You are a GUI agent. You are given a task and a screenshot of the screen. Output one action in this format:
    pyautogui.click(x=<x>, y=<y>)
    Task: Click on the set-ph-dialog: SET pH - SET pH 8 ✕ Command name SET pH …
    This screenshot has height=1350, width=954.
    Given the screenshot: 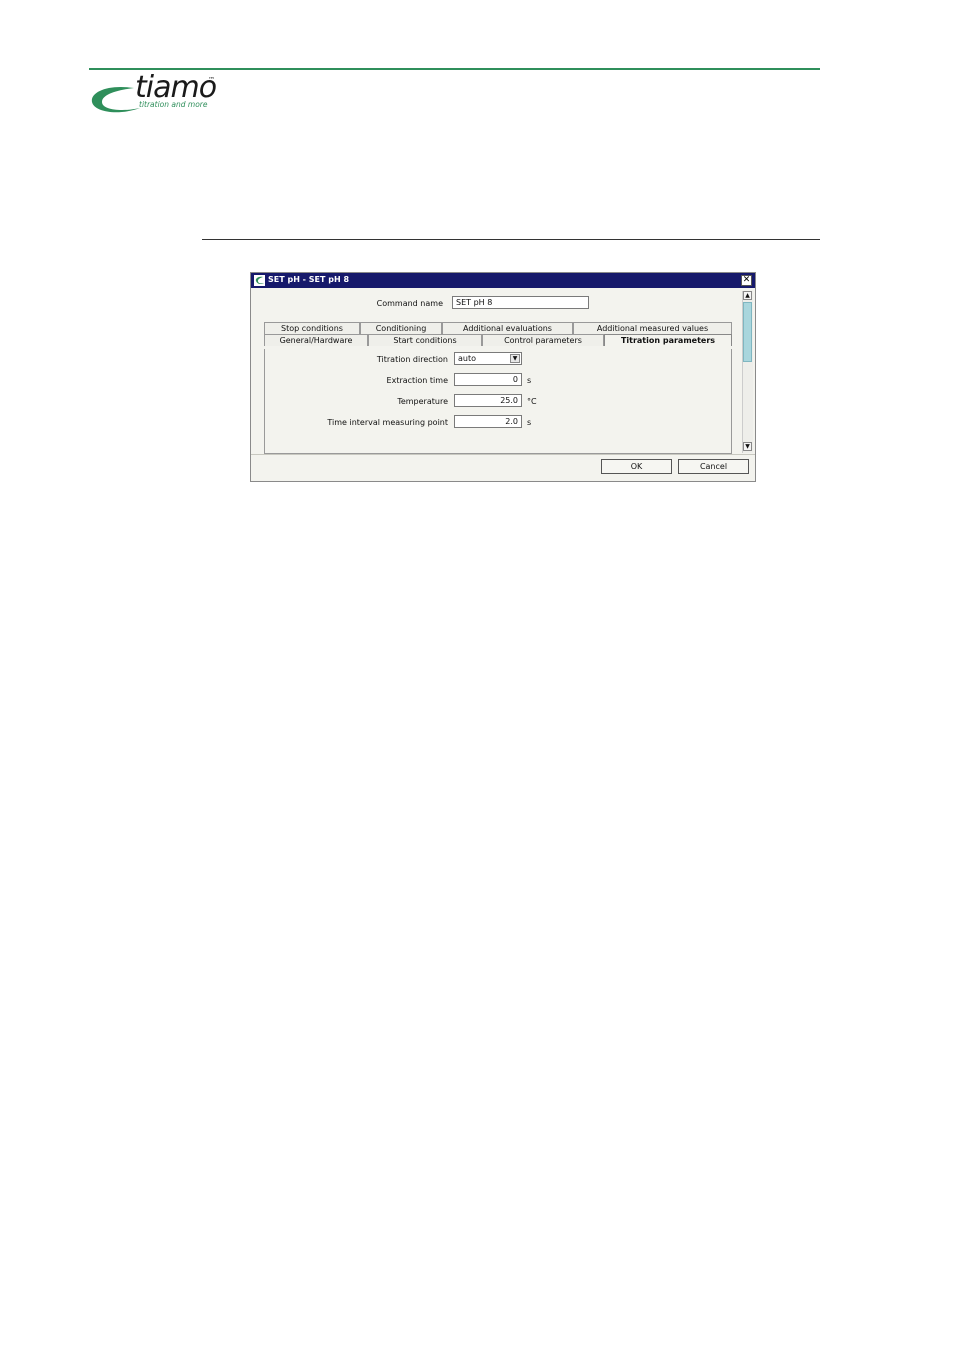 What is the action you would take?
    pyautogui.click(x=503, y=377)
    